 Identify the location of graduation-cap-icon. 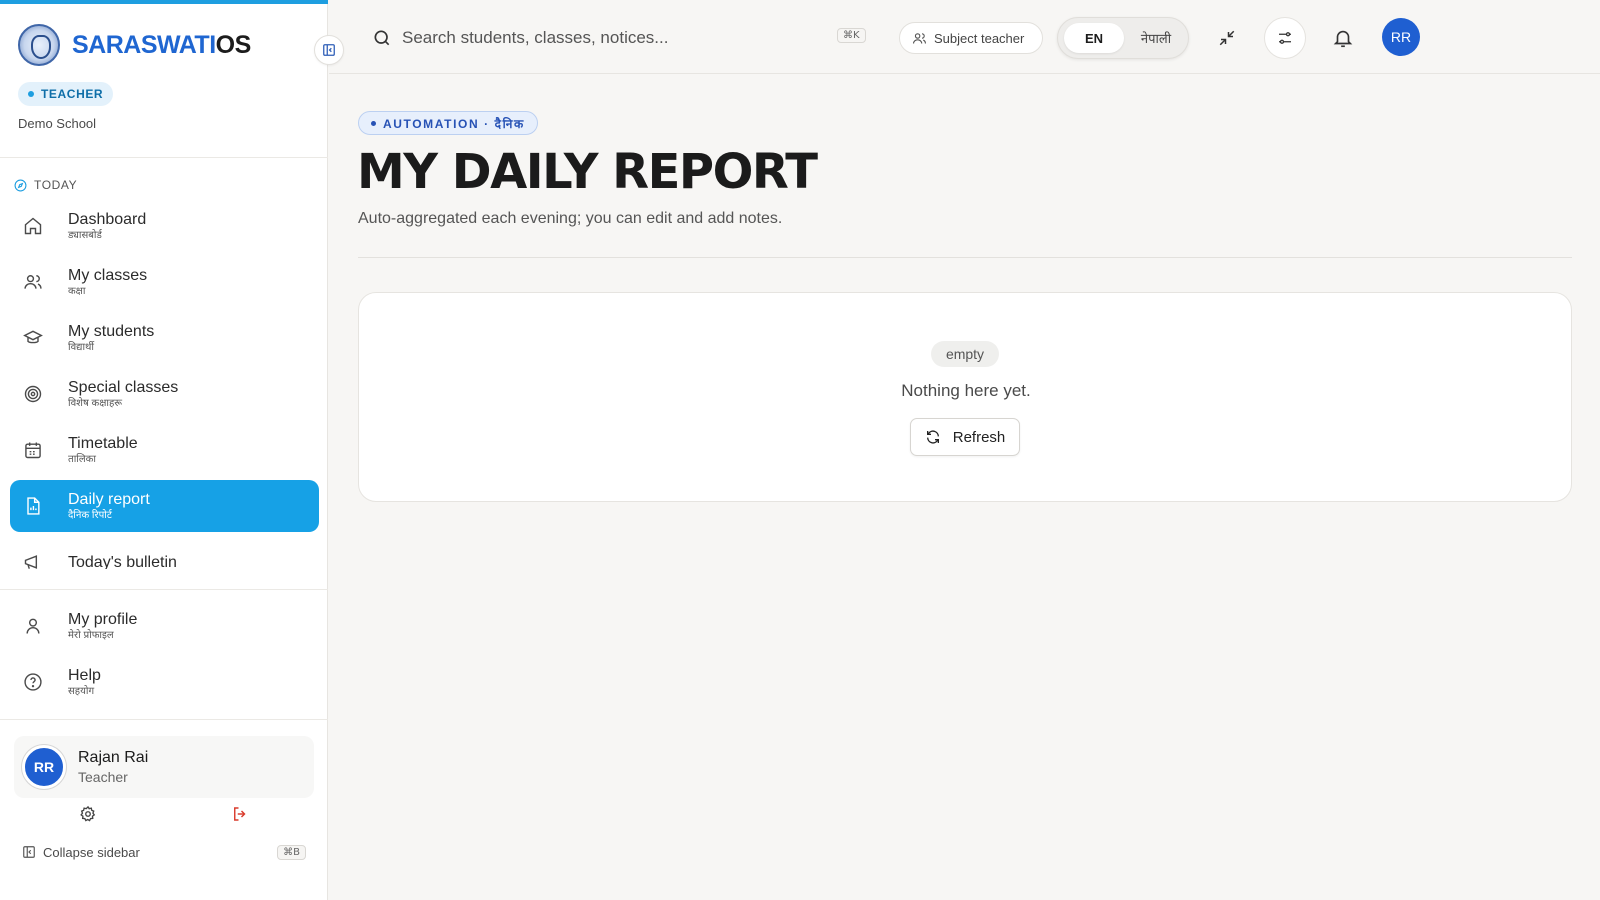
(33, 338).